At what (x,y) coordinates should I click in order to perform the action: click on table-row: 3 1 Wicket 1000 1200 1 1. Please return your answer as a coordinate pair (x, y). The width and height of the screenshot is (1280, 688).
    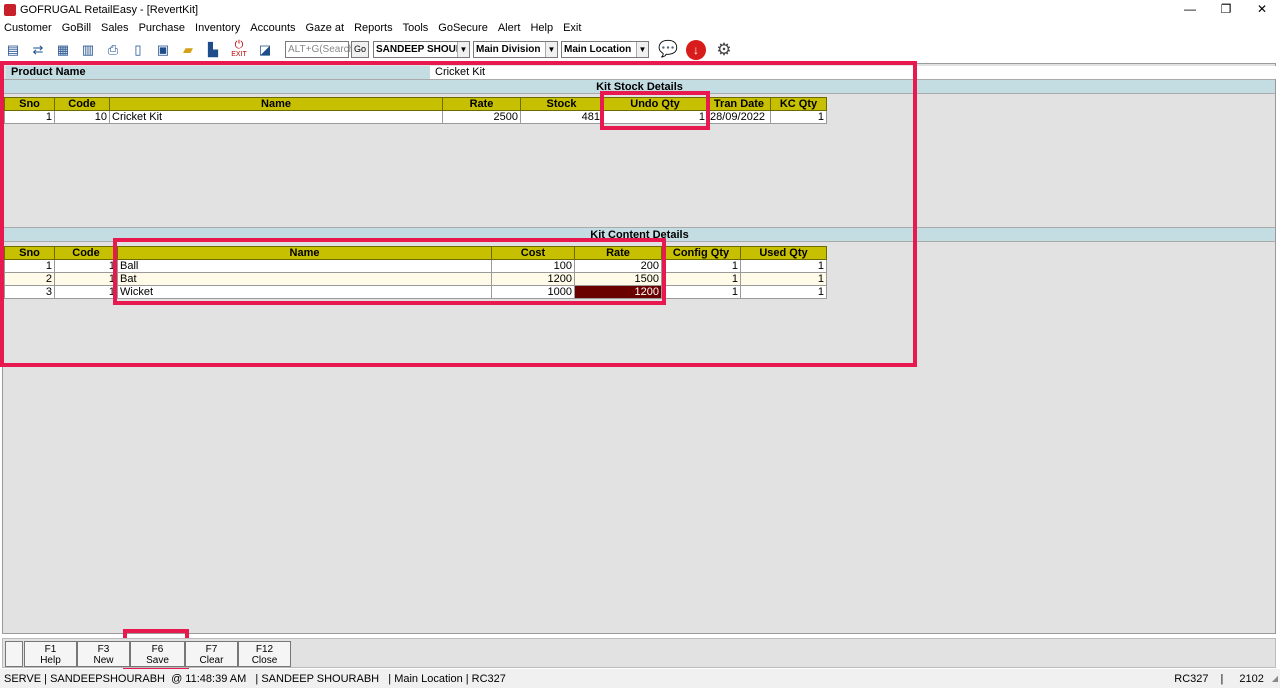
    Looking at the image, I should click on (415, 292).